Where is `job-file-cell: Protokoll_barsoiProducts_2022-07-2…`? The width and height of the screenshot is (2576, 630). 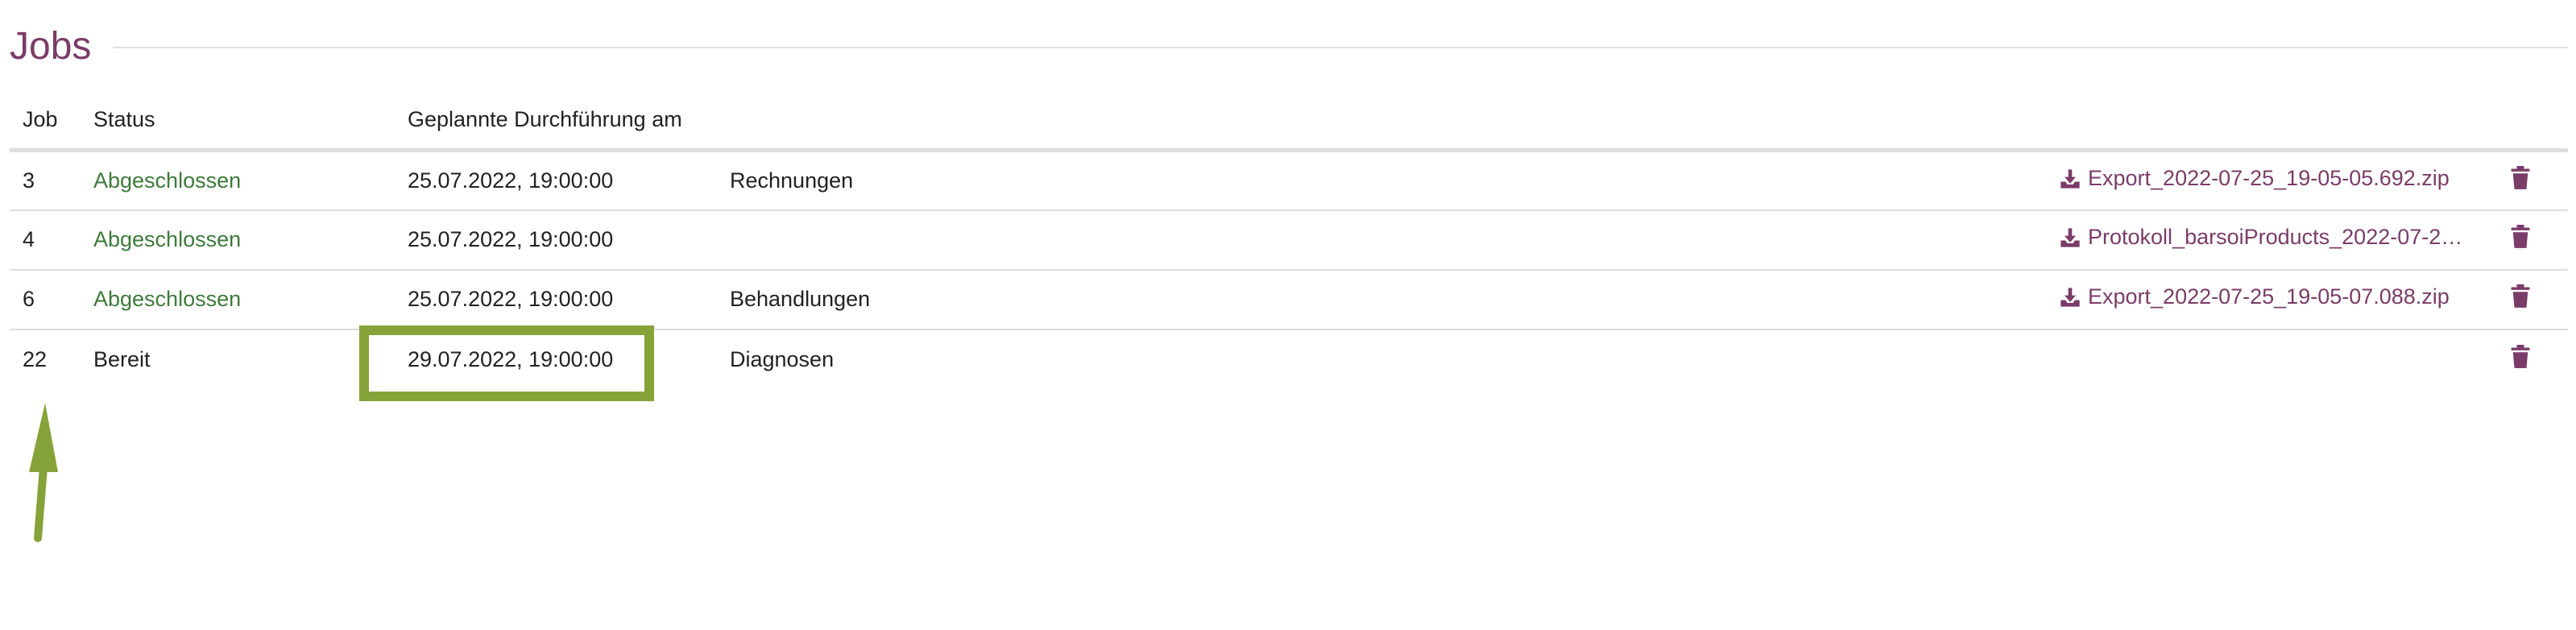
job-file-cell: Protokoll_barsoiProducts_2022-07-2… is located at coordinates (2271, 240).